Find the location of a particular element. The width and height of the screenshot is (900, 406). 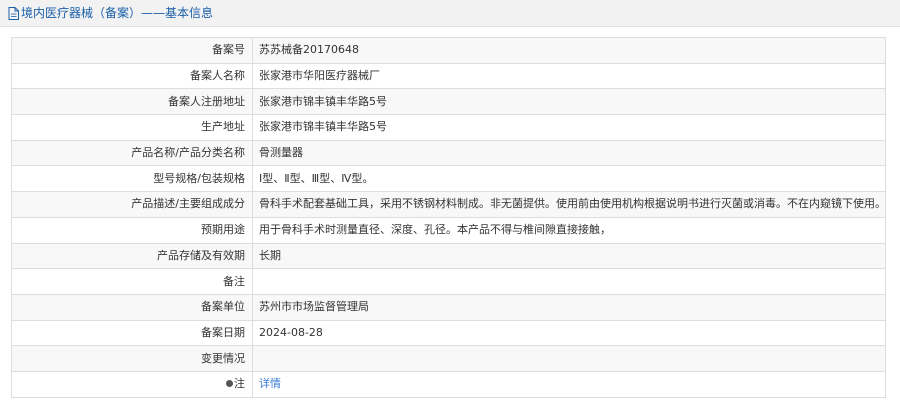

row-value: 苏苏械备20170648 is located at coordinates (569, 50).